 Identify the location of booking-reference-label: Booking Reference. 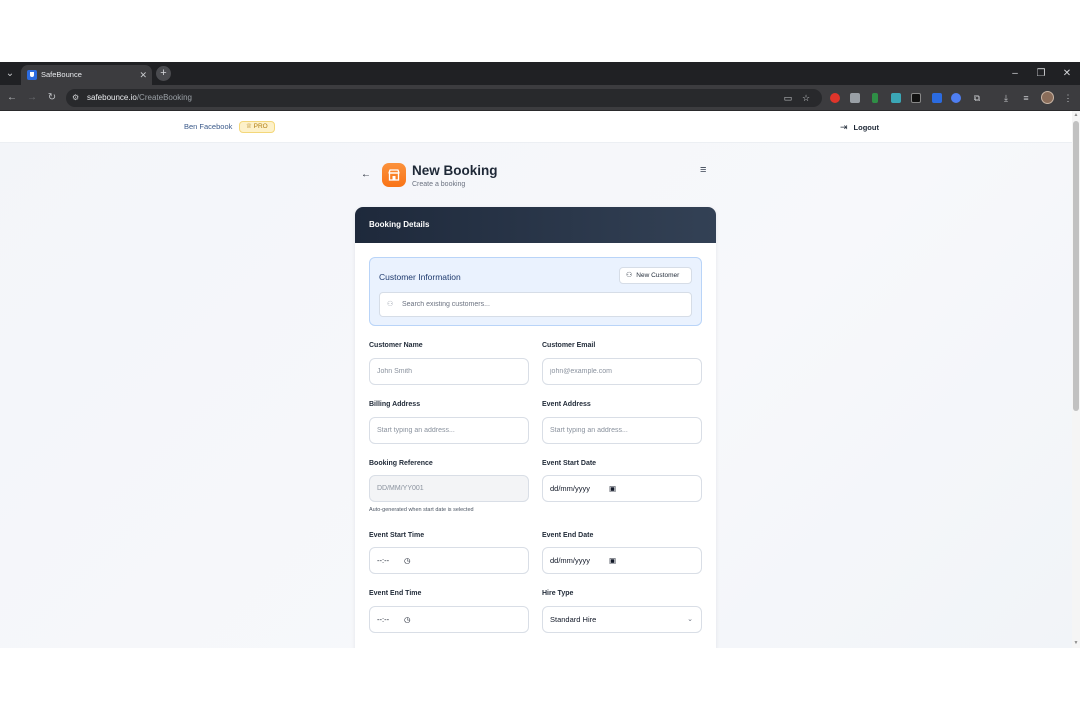
(401, 463).